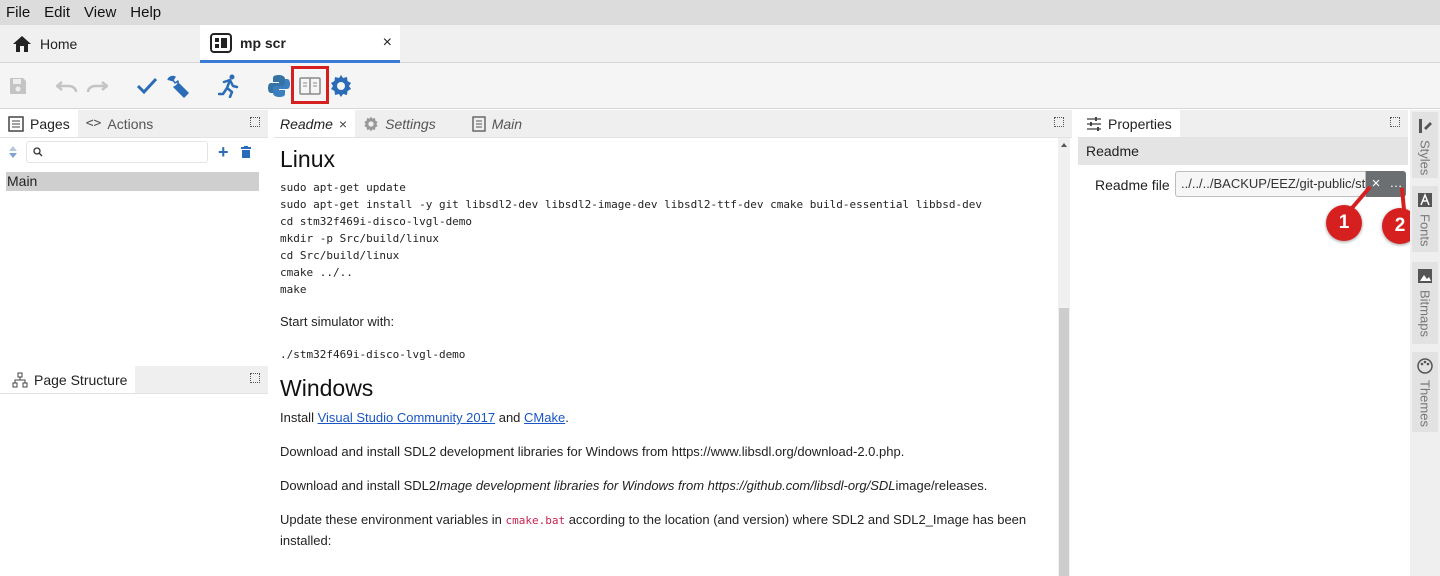  I want to click on check-button, so click(147, 86).